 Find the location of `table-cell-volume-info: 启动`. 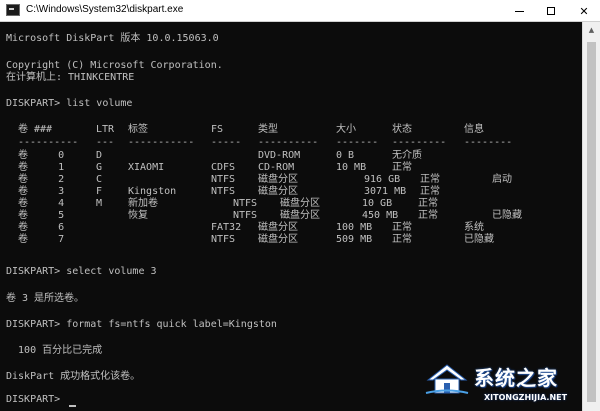

table-cell-volume-info: 启动 is located at coordinates (502, 179).